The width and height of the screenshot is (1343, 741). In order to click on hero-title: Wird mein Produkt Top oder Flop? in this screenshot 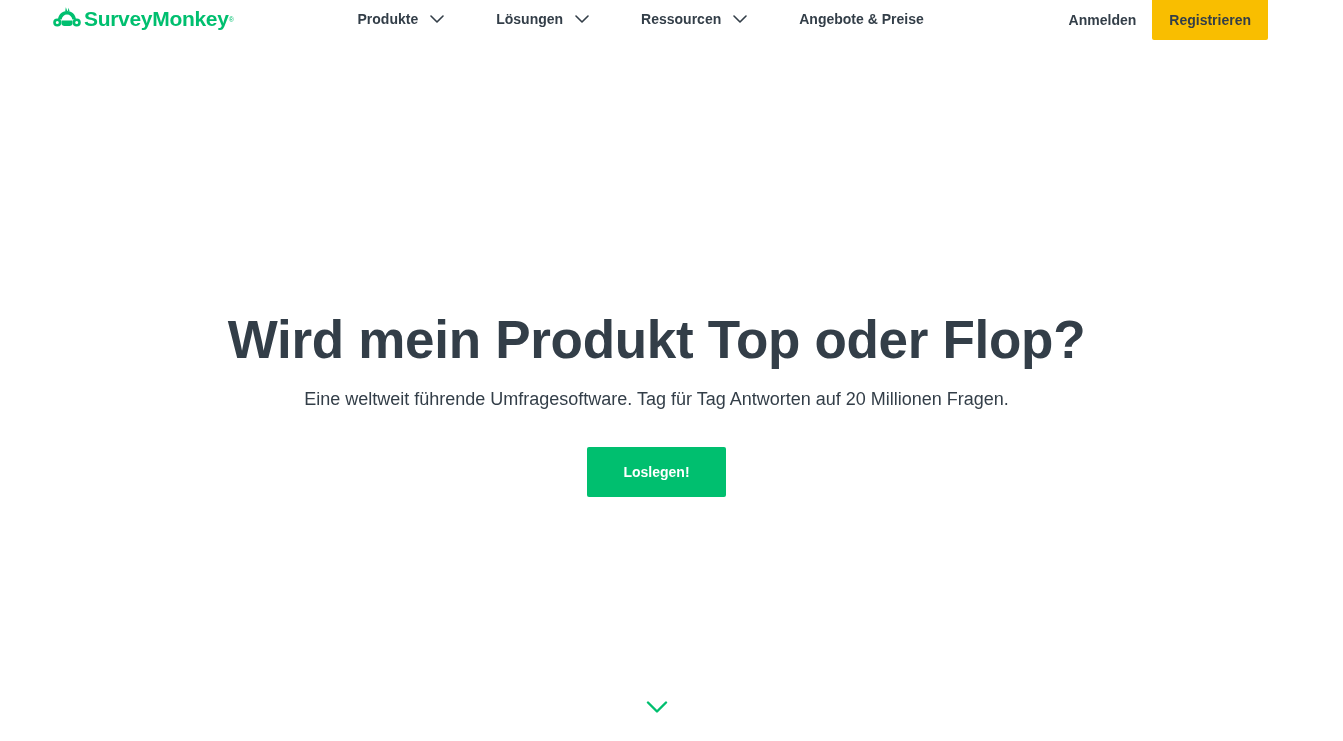, I will do `click(656, 340)`.